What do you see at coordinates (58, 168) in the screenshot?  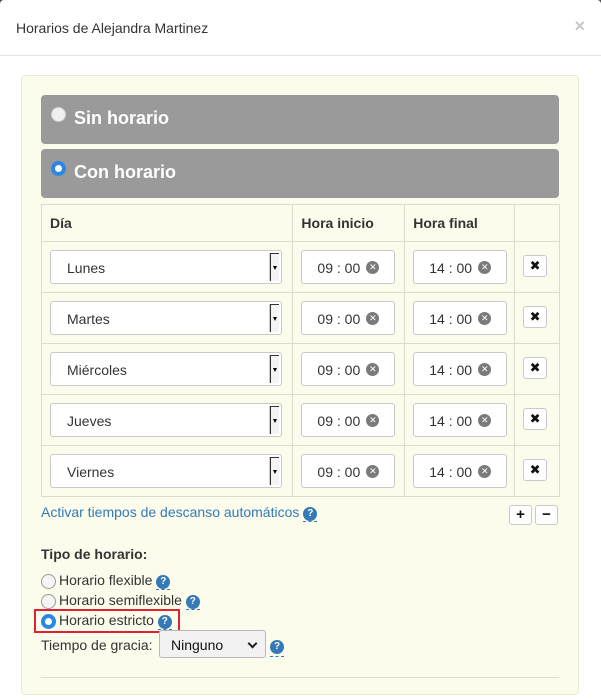 I see `radio-con-horario` at bounding box center [58, 168].